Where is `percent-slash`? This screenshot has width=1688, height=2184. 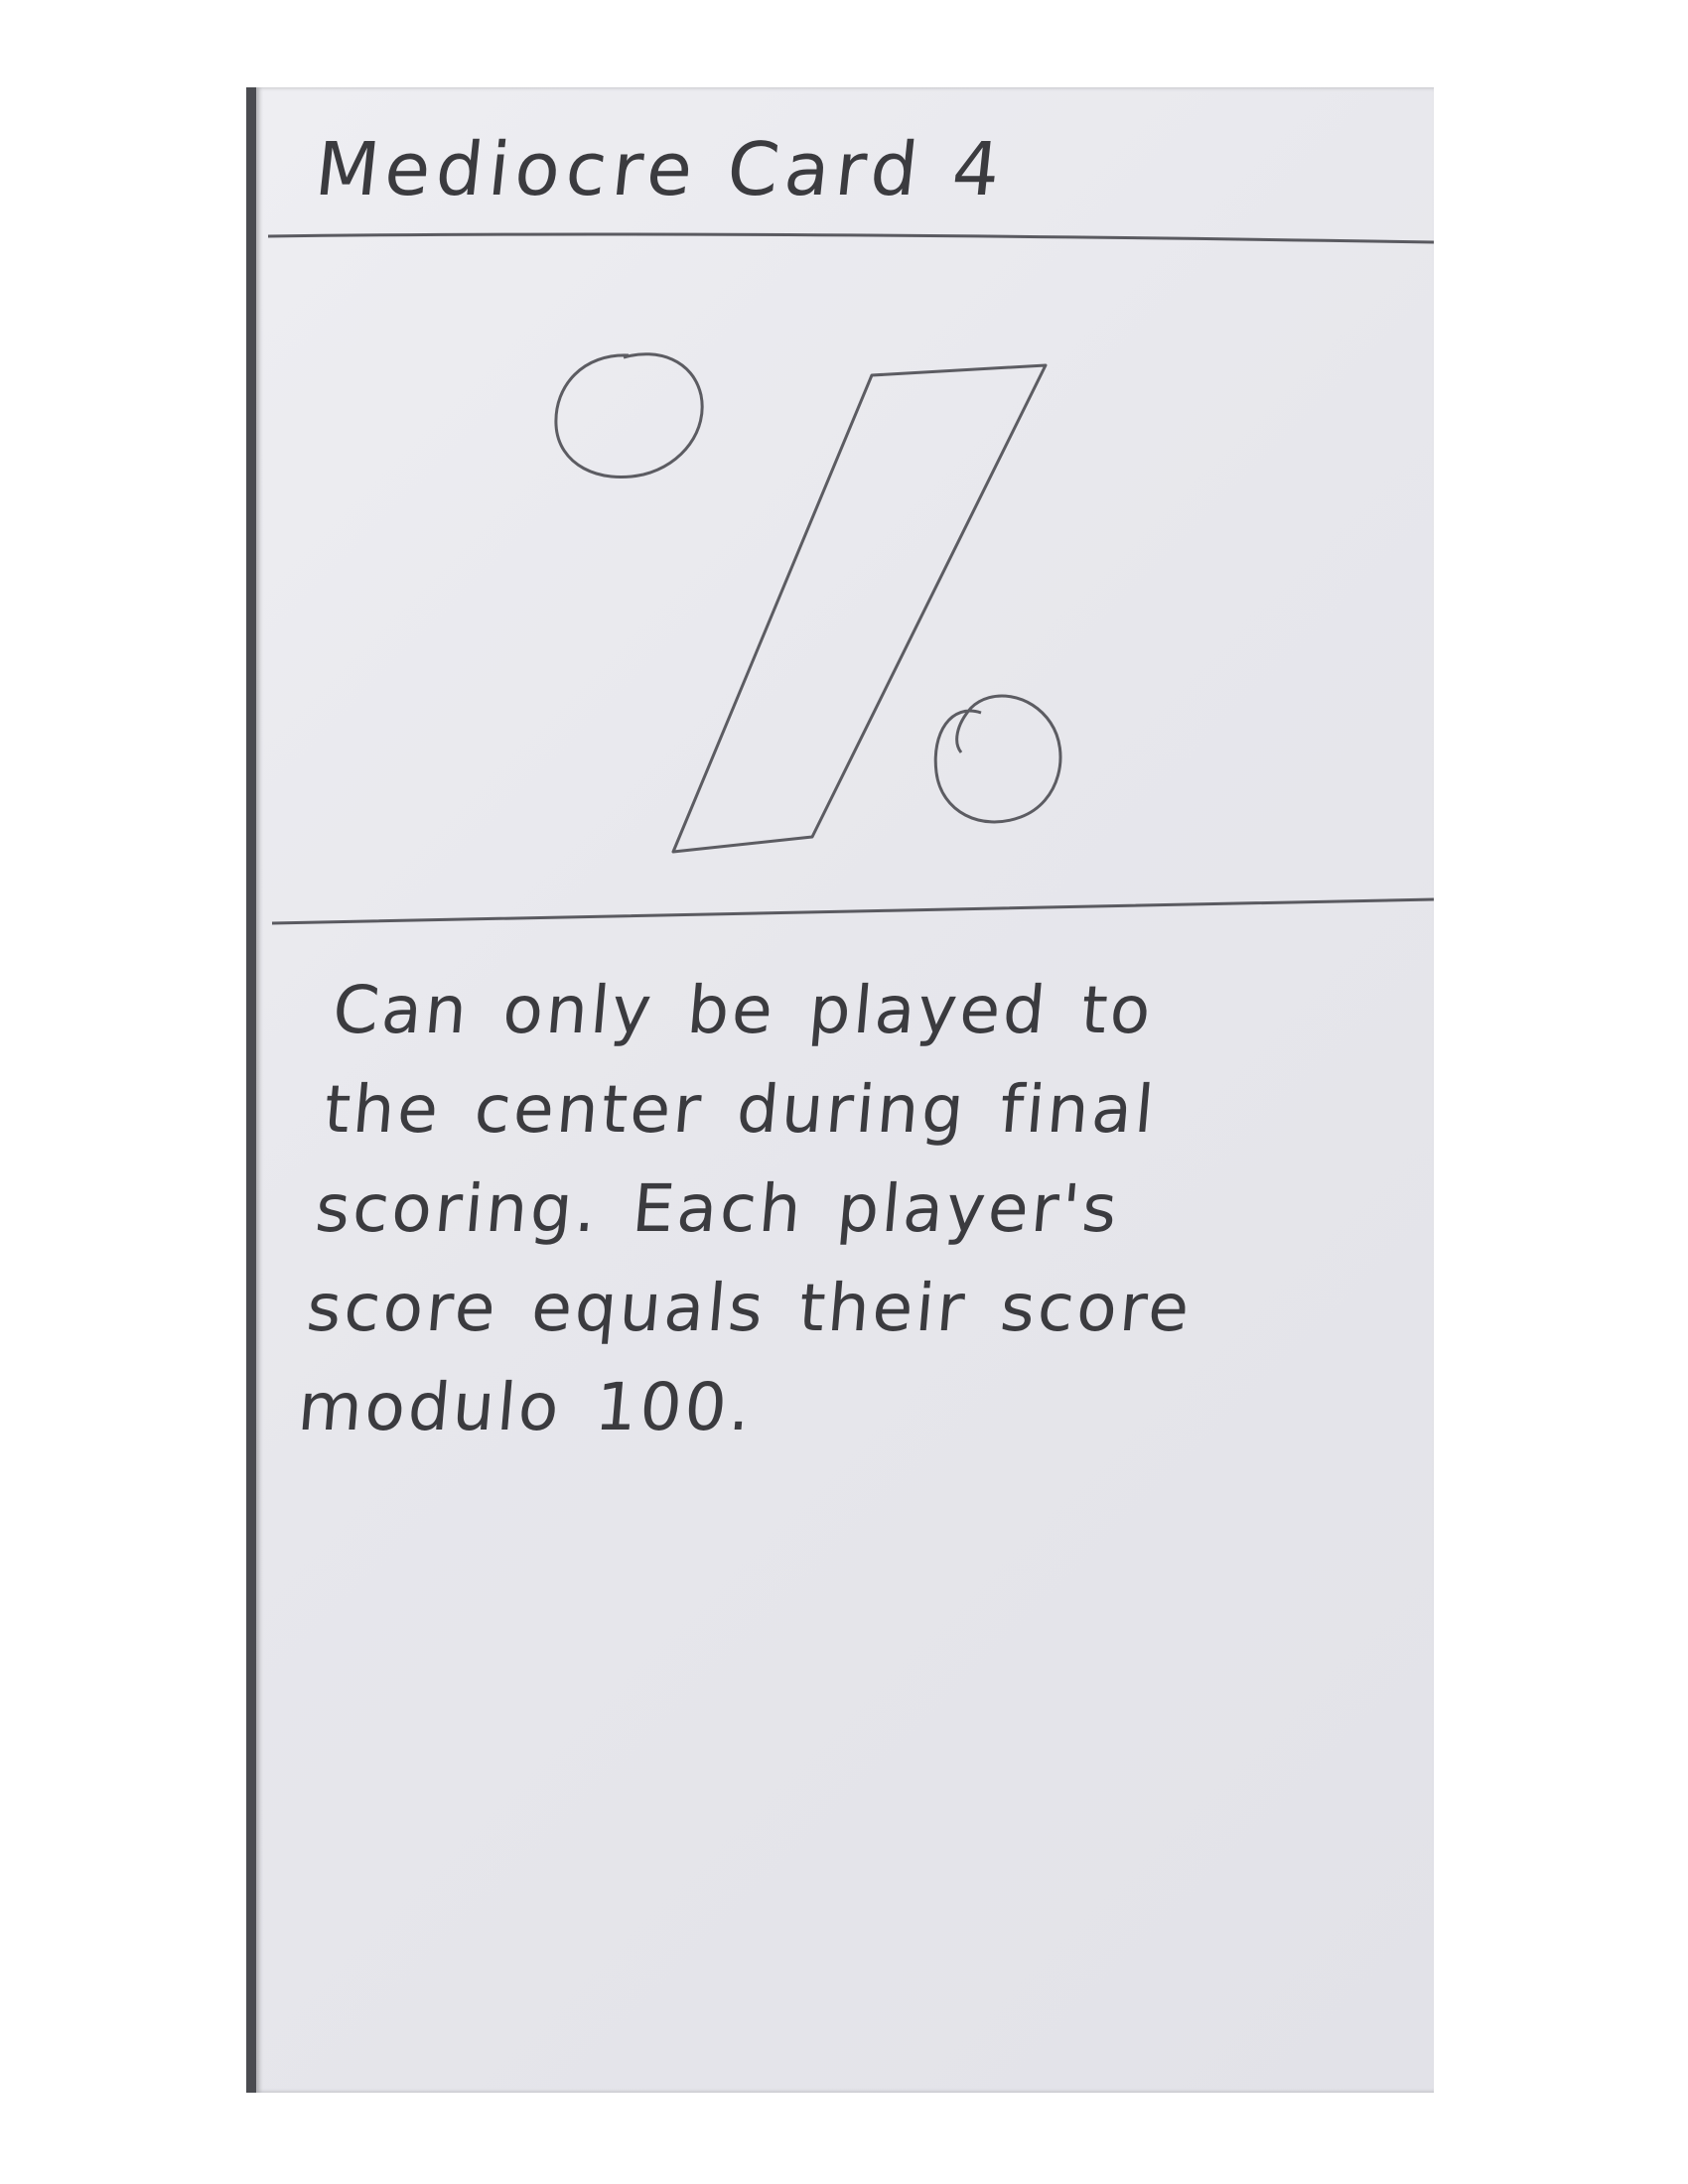
percent-slash is located at coordinates (859, 608).